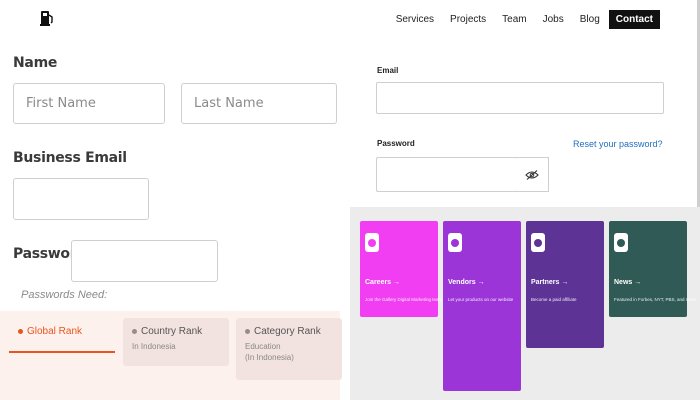 Image resolution: width=700 pixels, height=400 pixels. Describe the element at coordinates (20, 331) in the screenshot. I see `globe-icon` at that location.